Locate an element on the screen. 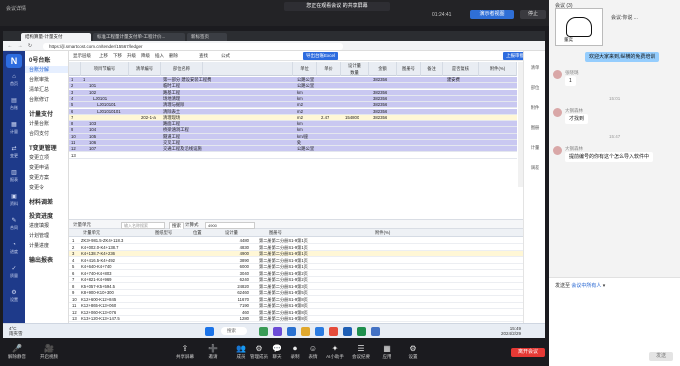 The width and height of the screenshot is (680, 366). measure-row: 3 K4+138.7-K4+236 4900 第二册第二分册S1-9第1页 is located at coordinates (296, 254).